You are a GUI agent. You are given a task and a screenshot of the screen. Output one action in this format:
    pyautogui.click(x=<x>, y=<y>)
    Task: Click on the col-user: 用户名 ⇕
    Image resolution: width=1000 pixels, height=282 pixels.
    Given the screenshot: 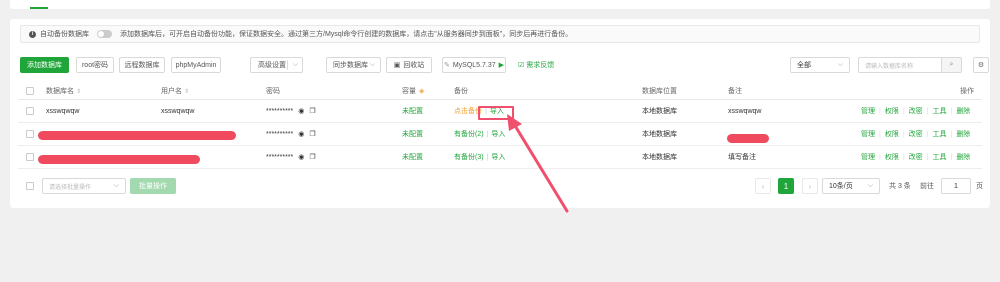 What is the action you would take?
    pyautogui.click(x=175, y=91)
    